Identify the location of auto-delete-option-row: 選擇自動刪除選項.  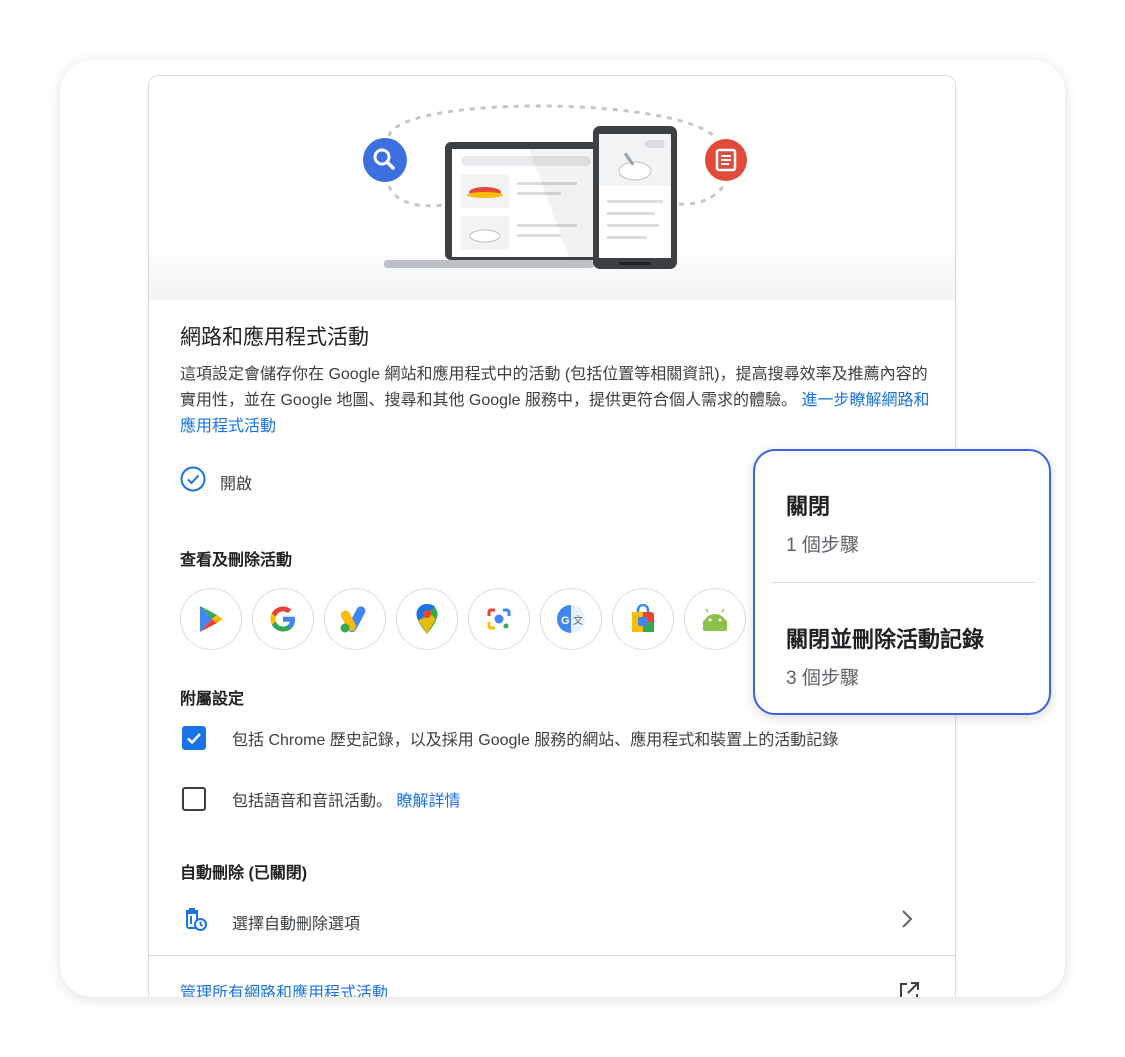
(552, 921).